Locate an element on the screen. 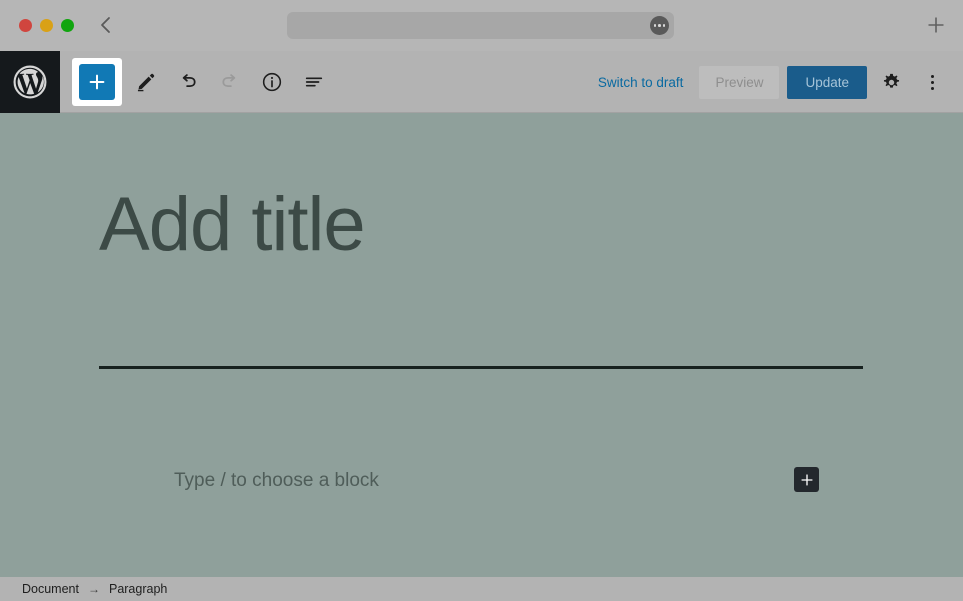 The image size is (963, 601). wordpress-logo-button is located at coordinates (30, 82).